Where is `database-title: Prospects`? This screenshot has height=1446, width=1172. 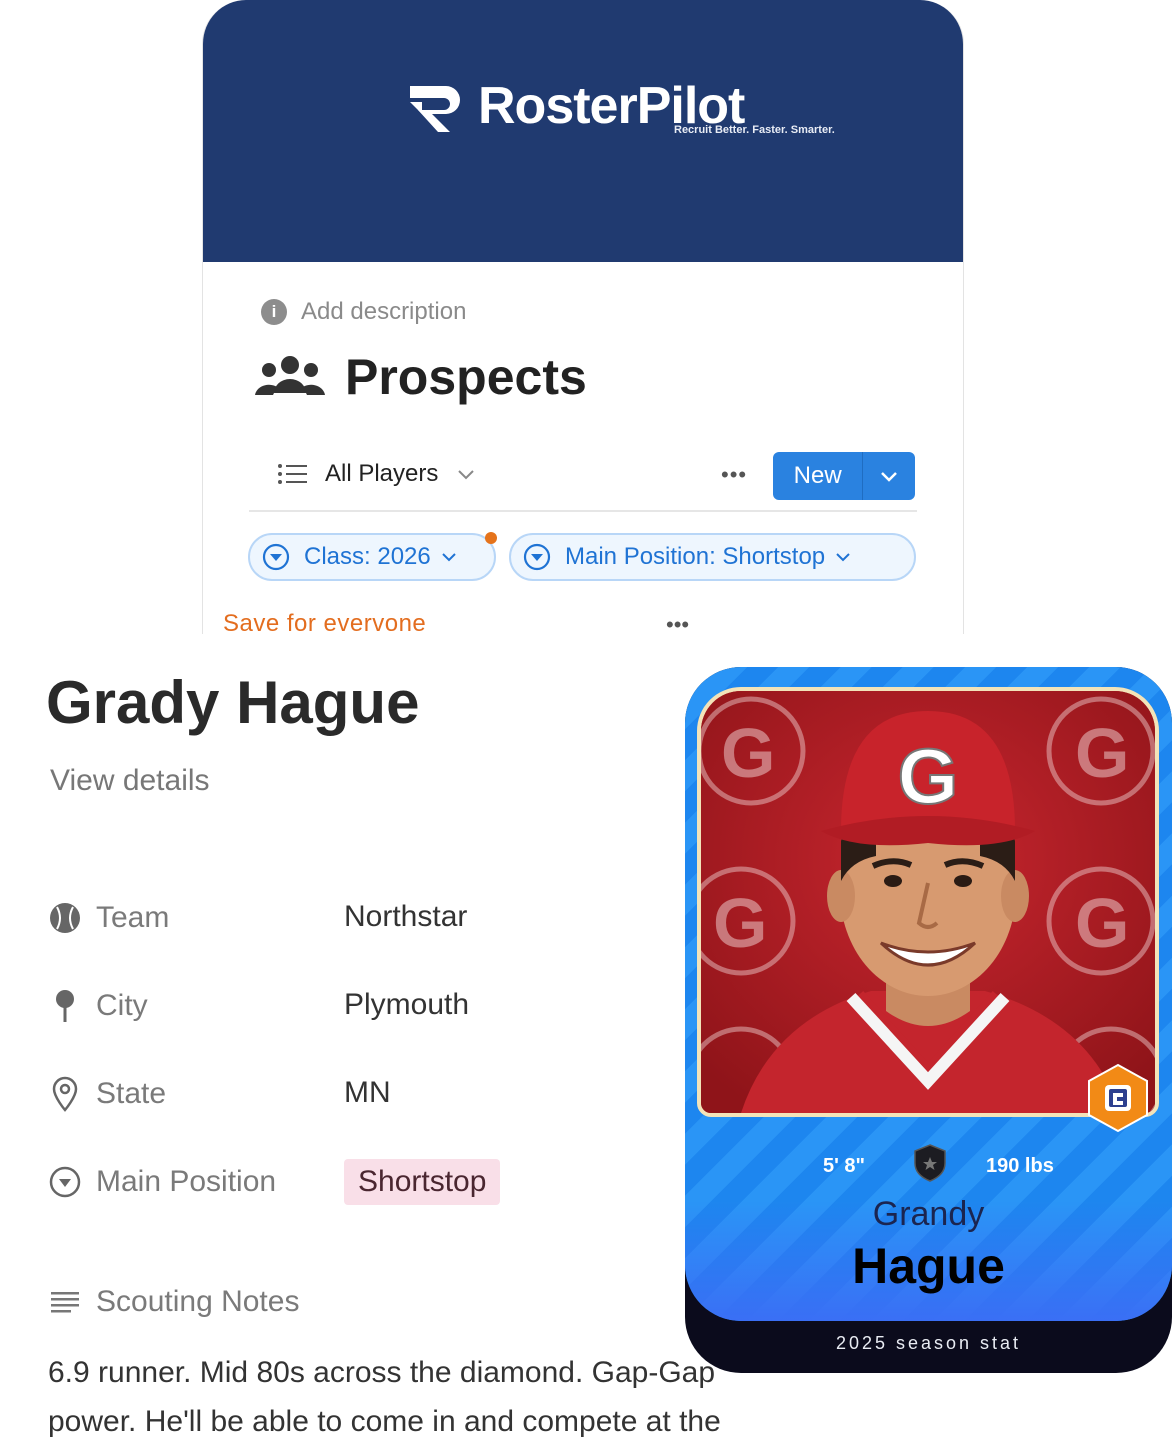
database-title: Prospects is located at coordinates (420, 377).